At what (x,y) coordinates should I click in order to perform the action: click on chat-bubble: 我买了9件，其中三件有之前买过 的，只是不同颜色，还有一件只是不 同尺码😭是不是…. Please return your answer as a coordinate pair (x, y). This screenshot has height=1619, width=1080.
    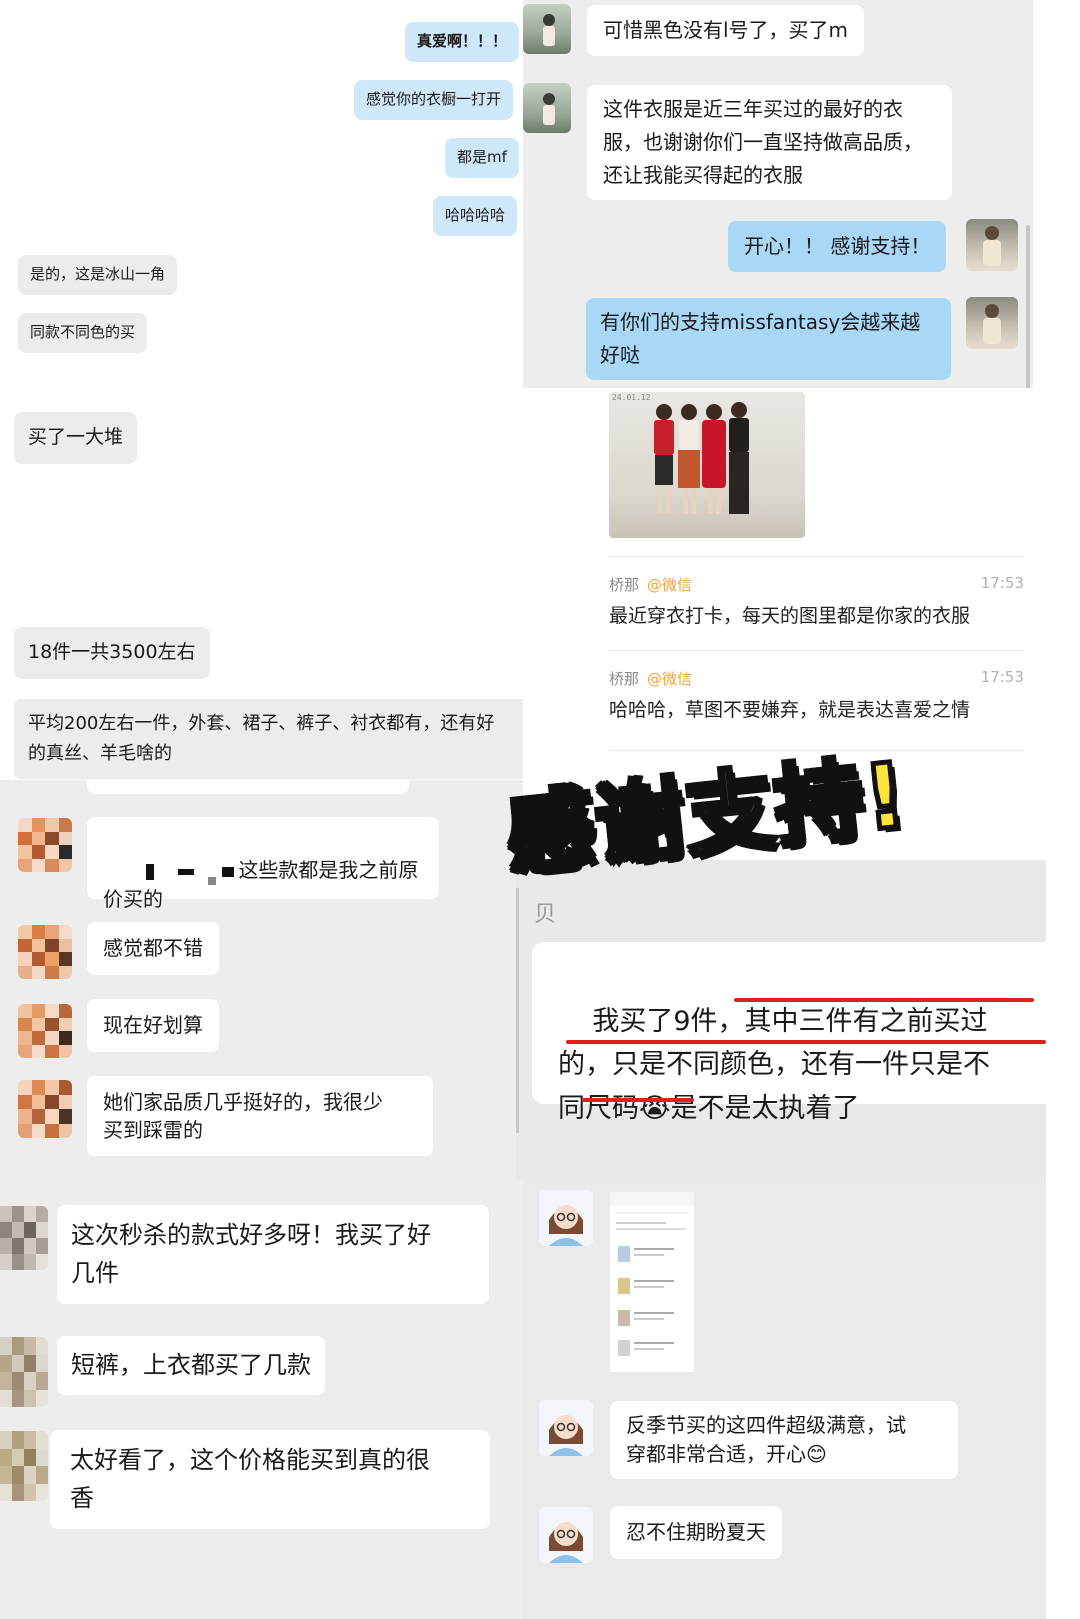
    Looking at the image, I should click on (789, 1033).